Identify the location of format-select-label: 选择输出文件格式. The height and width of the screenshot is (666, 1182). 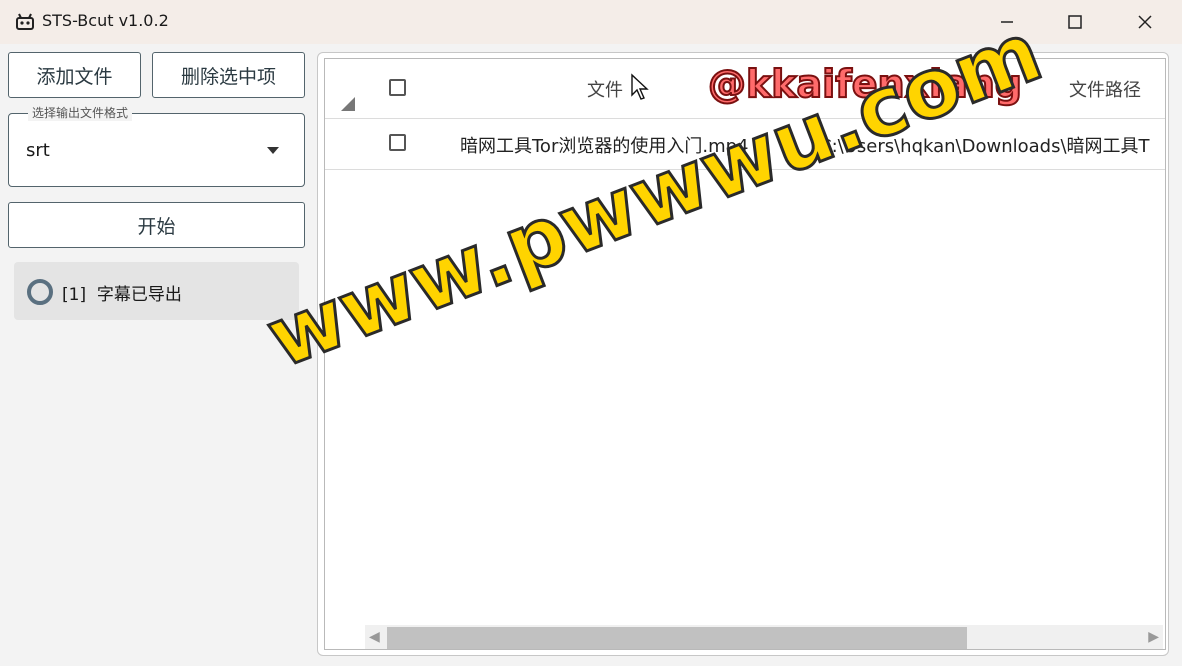
(80, 112).